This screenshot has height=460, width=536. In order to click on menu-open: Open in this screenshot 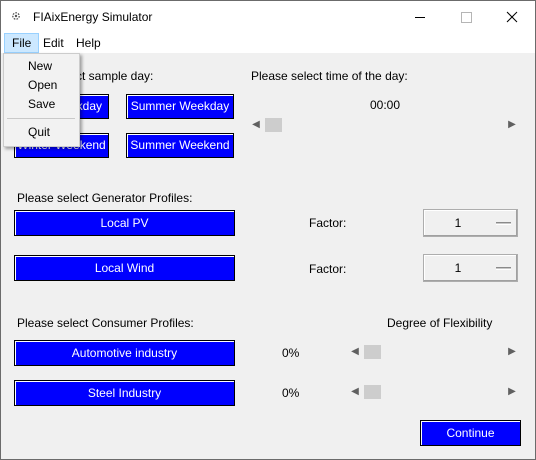, I will do `click(41, 85)`.